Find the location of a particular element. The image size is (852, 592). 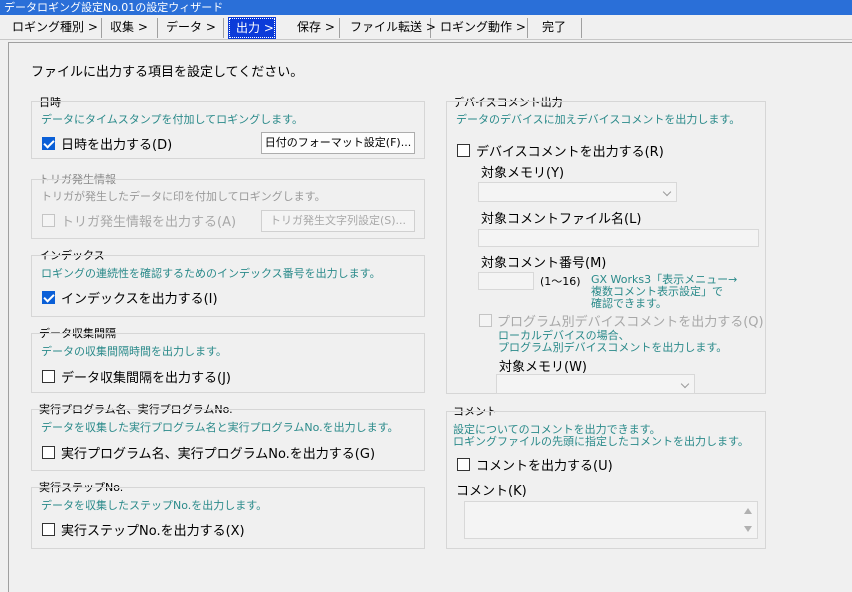

target-memory-2-label: 対象メモリ(W) is located at coordinates (543, 367).